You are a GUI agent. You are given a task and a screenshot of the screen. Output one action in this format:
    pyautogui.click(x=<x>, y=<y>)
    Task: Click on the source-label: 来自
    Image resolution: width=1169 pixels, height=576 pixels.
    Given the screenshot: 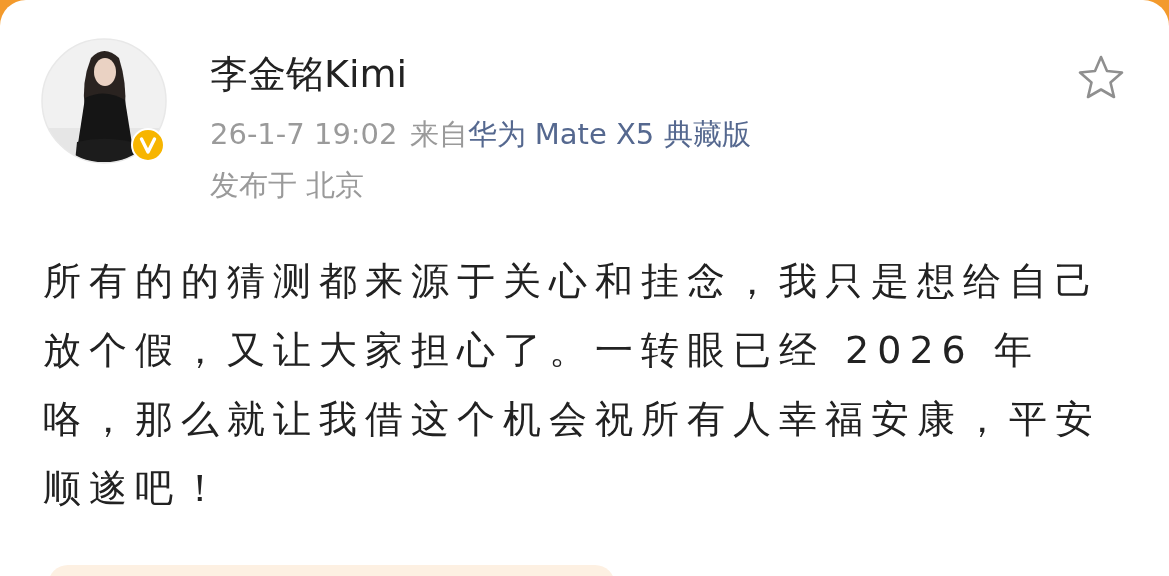 What is the action you would take?
    pyautogui.click(x=438, y=134)
    